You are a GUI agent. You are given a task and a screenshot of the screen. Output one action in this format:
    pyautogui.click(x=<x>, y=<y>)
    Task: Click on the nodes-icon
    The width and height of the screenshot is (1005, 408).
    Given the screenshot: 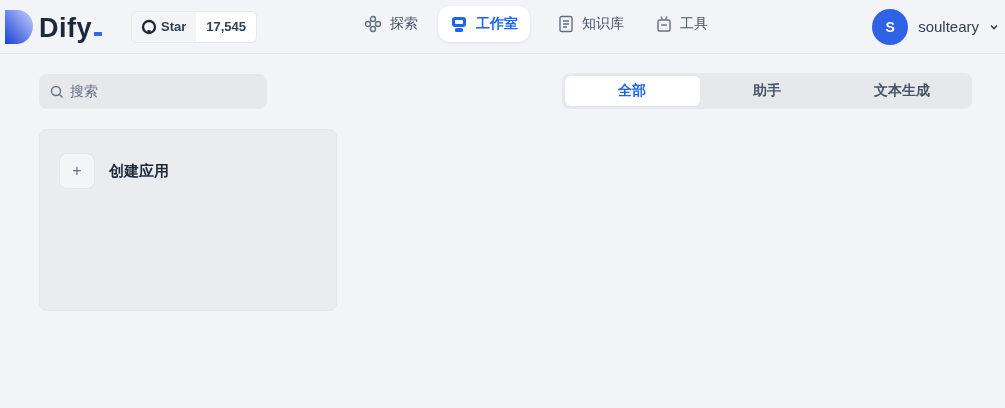 What is the action you would take?
    pyautogui.click(x=373, y=24)
    